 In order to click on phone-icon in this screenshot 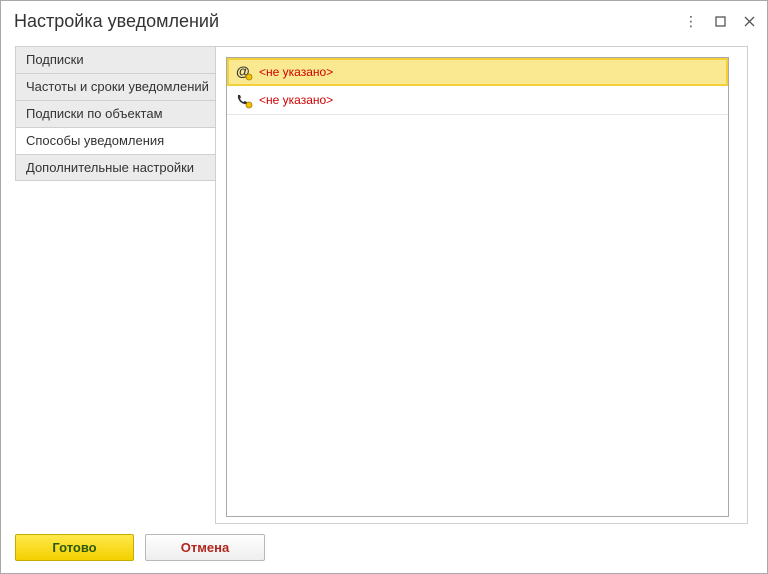, I will do `click(244, 100)`.